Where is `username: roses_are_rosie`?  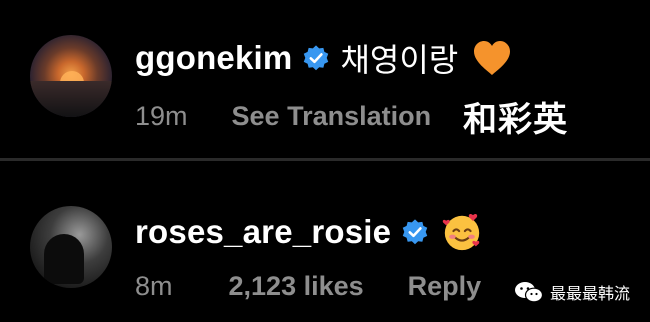
username: roses_are_rosie is located at coordinates (263, 232).